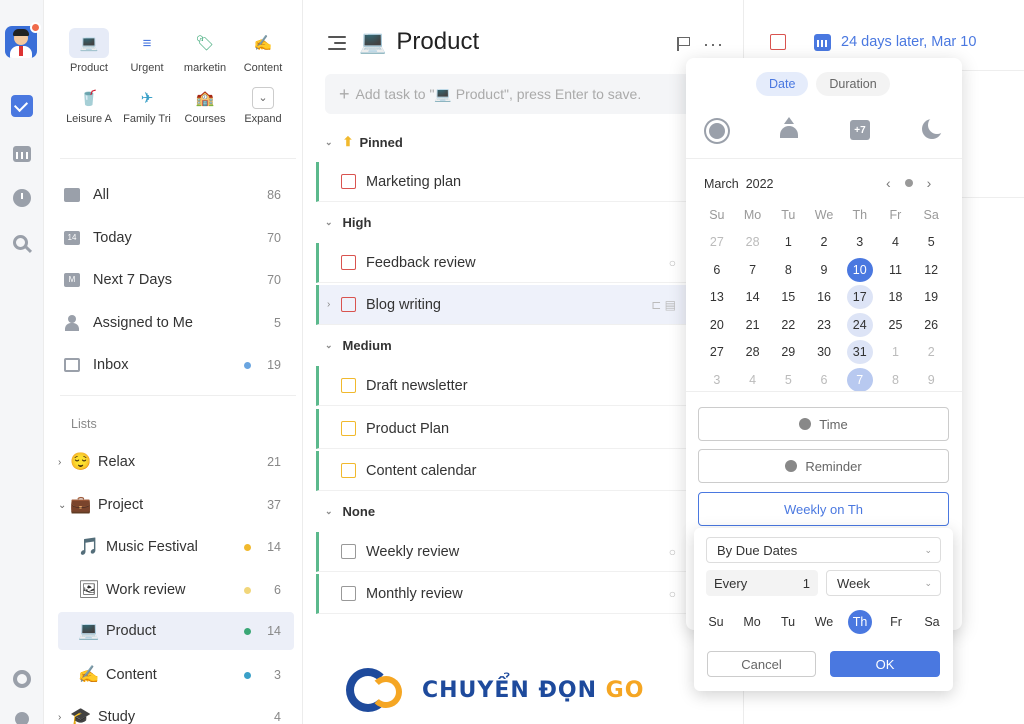 Image resolution: width=1024 pixels, height=724 pixels. What do you see at coordinates (908, 42) in the screenshot?
I see `due-date: 24 days later, Mar 10` at bounding box center [908, 42].